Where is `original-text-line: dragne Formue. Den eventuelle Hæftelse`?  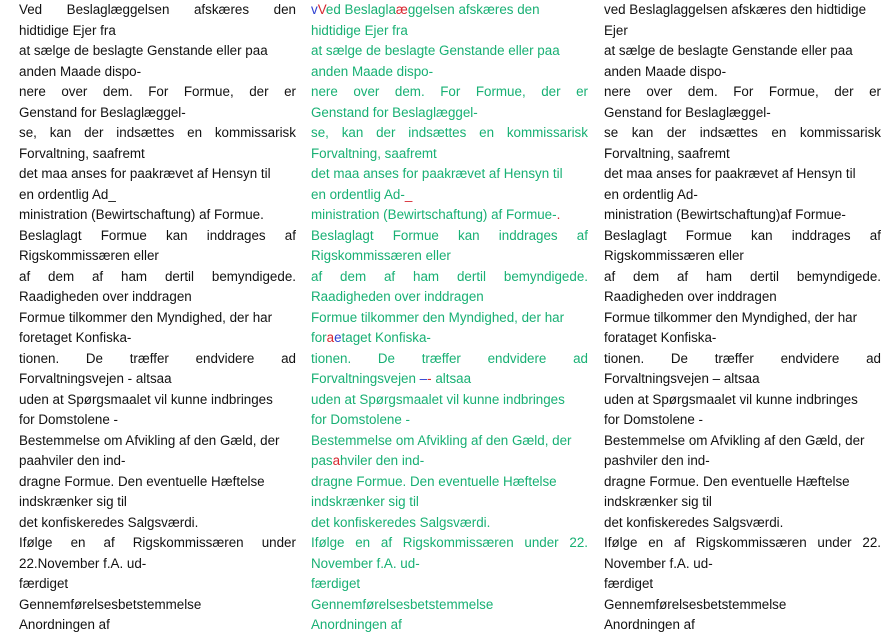 original-text-line: dragne Formue. Den eventuelle Hæftelse is located at coordinates (142, 481).